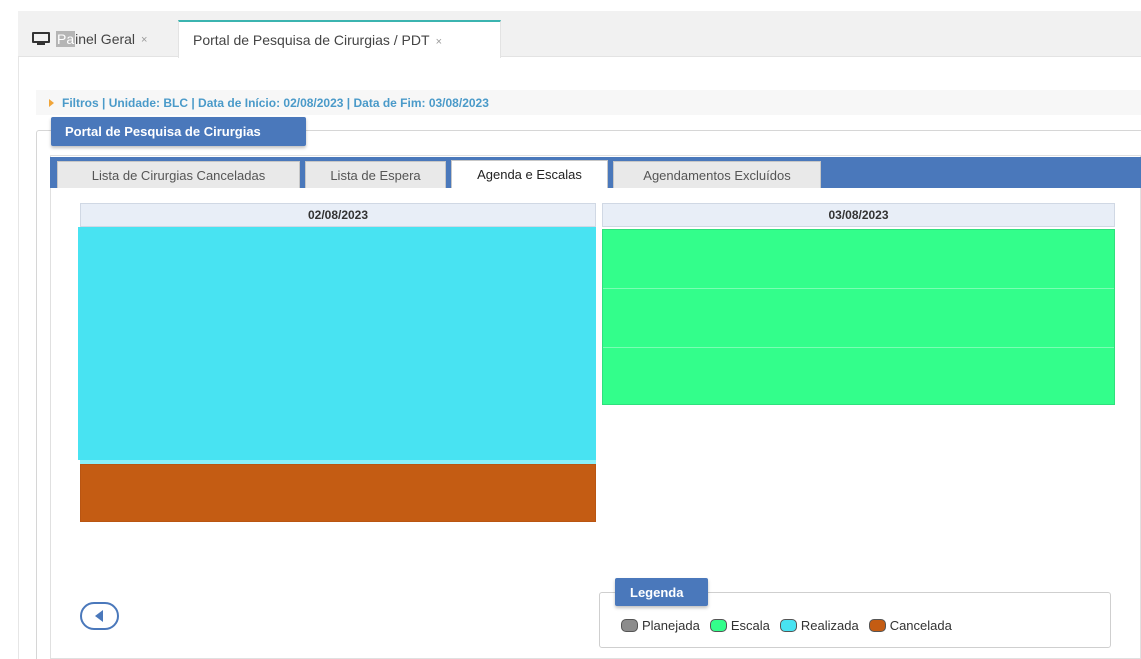 Image resolution: width=1141 pixels, height=659 pixels. I want to click on tab-agendamentos-excluidos: Agendamentos Excluídos, so click(717, 174).